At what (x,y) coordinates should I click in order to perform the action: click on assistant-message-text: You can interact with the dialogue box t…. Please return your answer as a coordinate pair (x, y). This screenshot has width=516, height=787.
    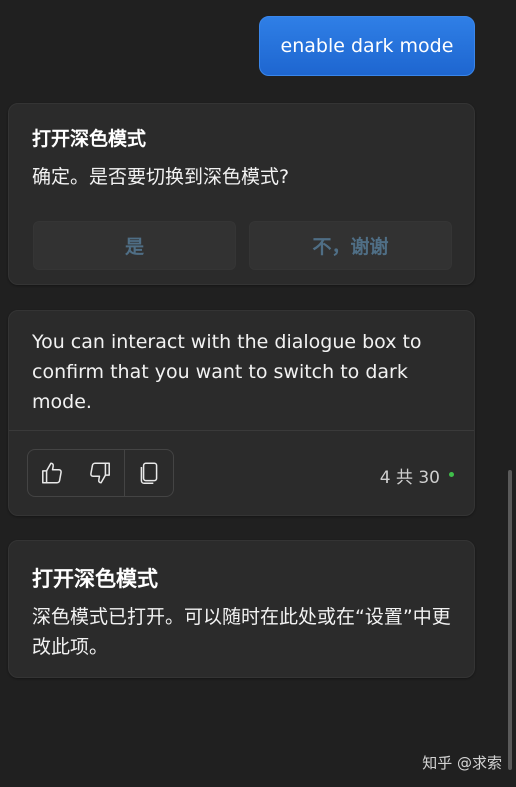
    Looking at the image, I should click on (227, 372).